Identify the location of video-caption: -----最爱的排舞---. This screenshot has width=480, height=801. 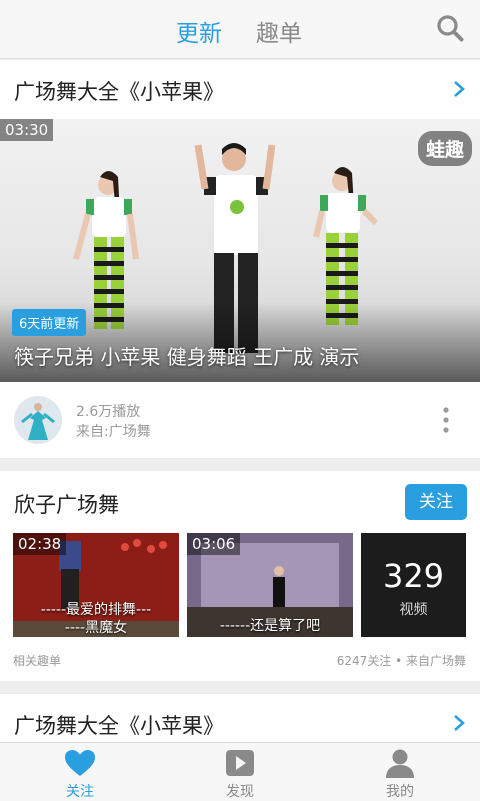
(96, 610).